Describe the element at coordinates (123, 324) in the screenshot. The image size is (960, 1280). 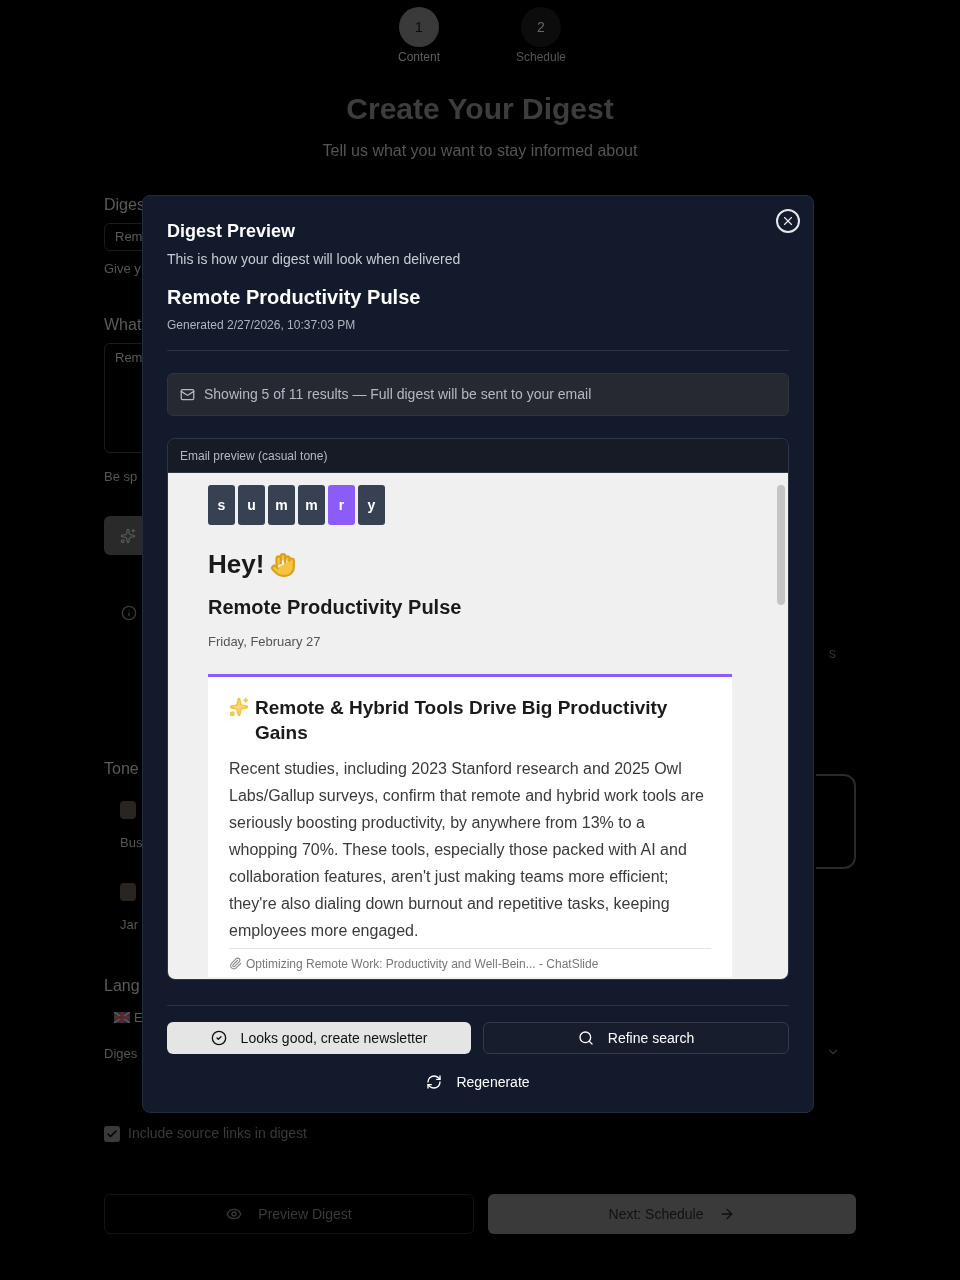
I see `field-label: What` at that location.